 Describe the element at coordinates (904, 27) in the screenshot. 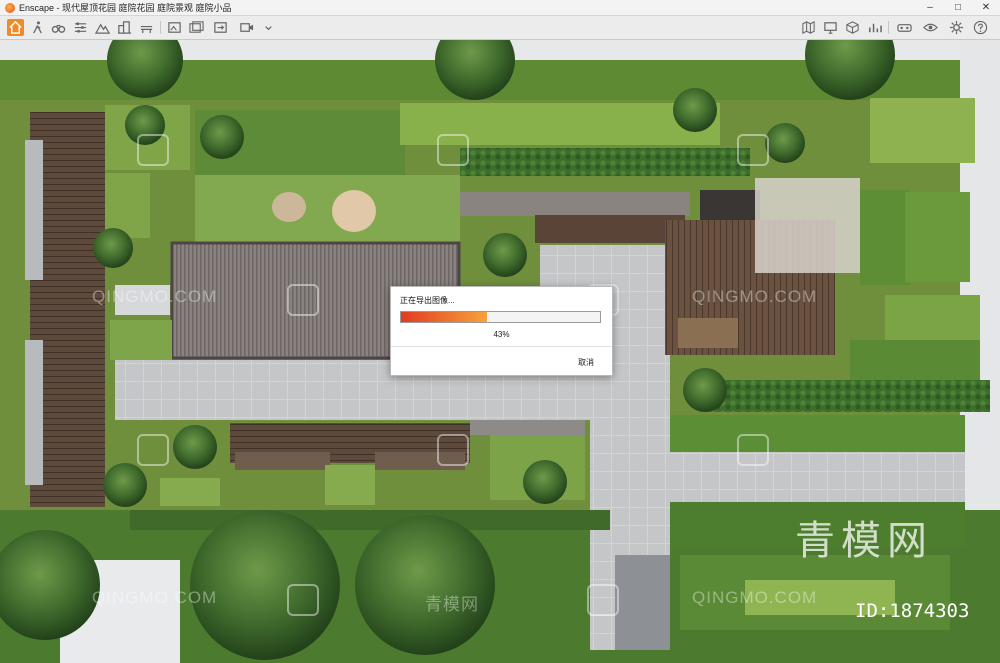

I see `vr-headset-icon` at that location.